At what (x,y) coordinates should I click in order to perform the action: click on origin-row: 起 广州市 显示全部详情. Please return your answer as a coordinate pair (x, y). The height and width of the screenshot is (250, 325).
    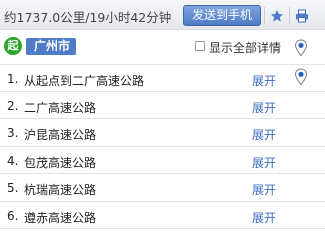
    Looking at the image, I should click on (162, 48).